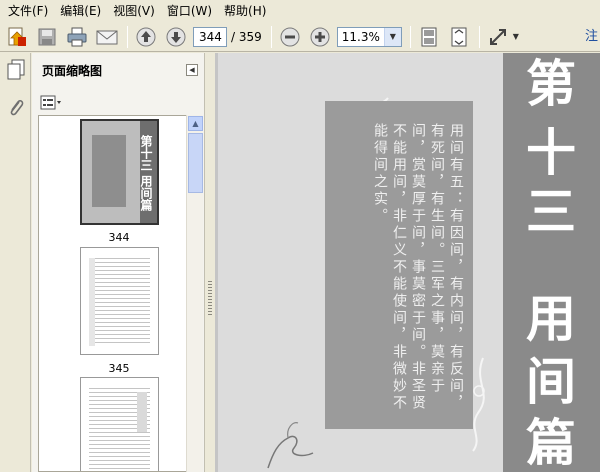  Describe the element at coordinates (551, 318) in the screenshot. I see `chapter-char: 用` at that location.